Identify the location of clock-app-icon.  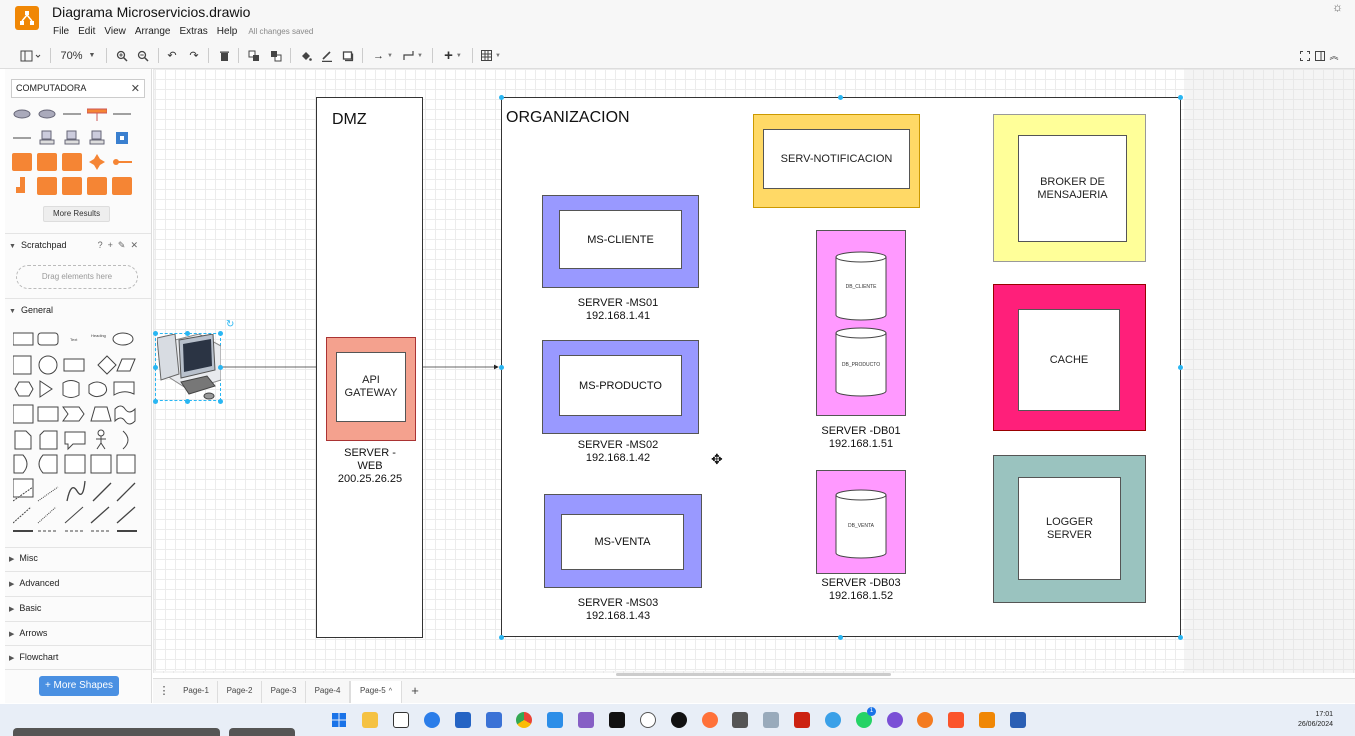
(648, 720).